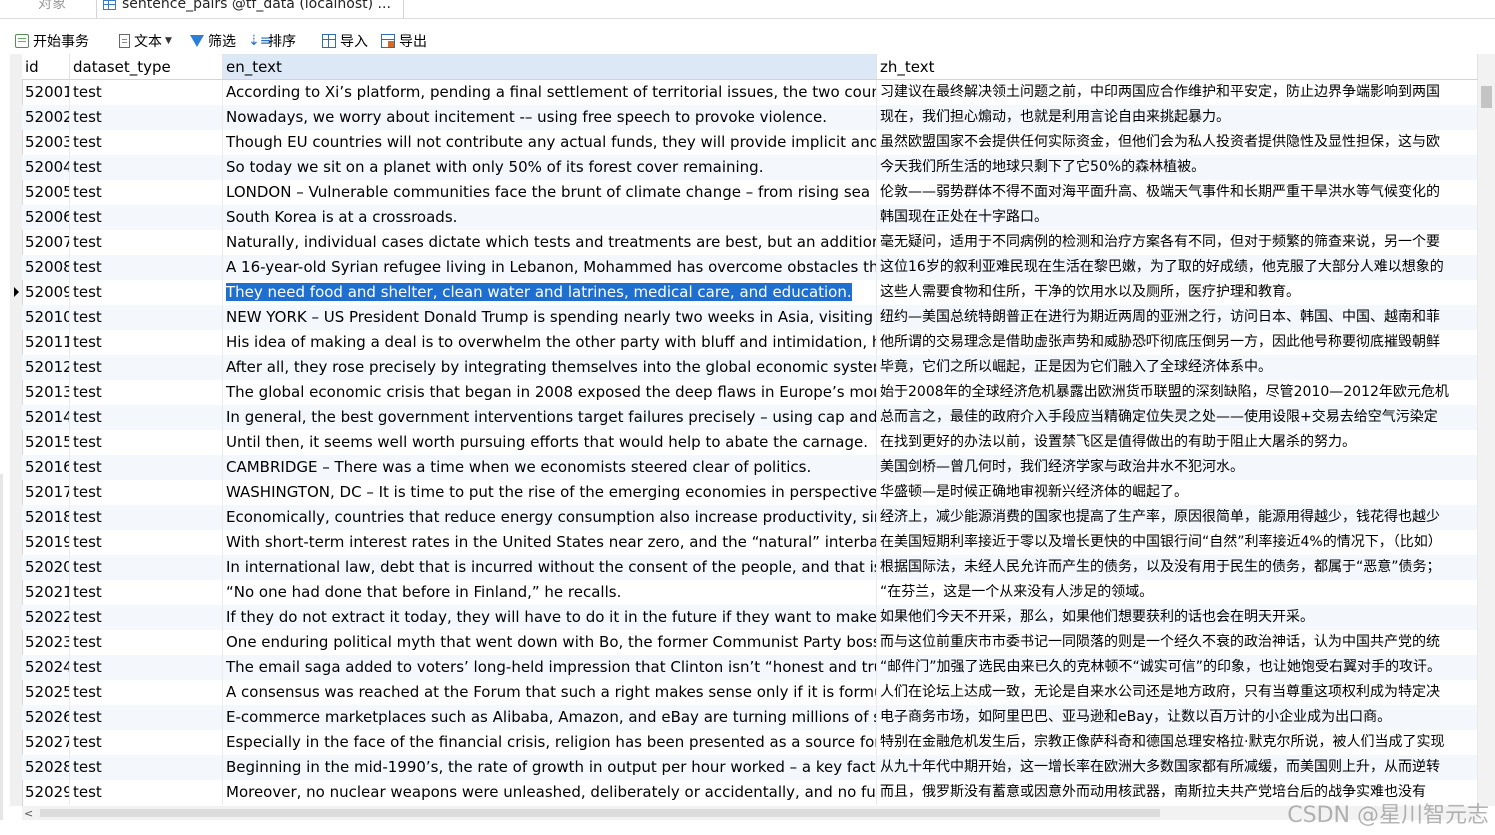 The width and height of the screenshot is (1495, 835). I want to click on cell-zh-text: 纽约—美国总统特朗普正在进行为期近两周的亚洲之行，访问日本、韩国、中国、越南和菲, so click(1177, 317).